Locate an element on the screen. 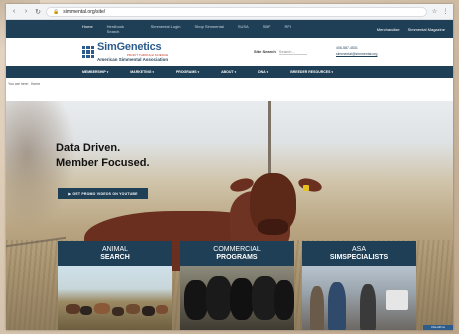  card-header: COMMERCIAL PROGRAMS is located at coordinates (237, 253).